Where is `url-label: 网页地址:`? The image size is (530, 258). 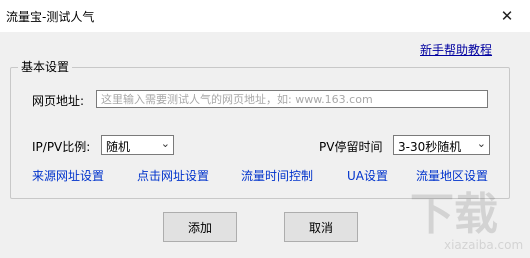
url-label: 网页地址: is located at coordinates (58, 101).